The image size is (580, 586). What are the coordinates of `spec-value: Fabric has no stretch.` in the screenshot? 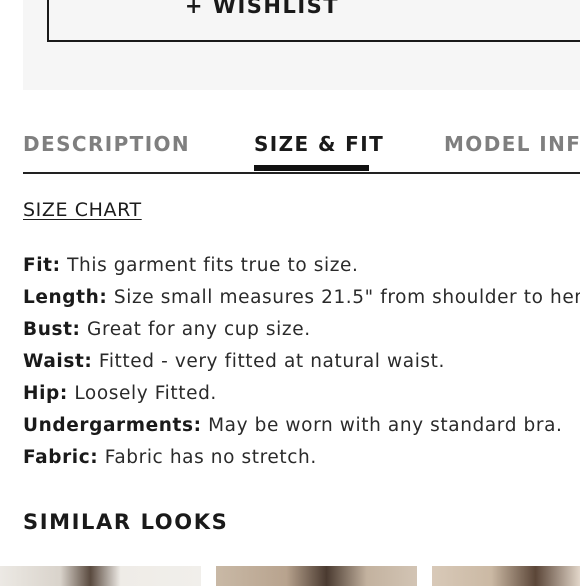 It's located at (207, 457).